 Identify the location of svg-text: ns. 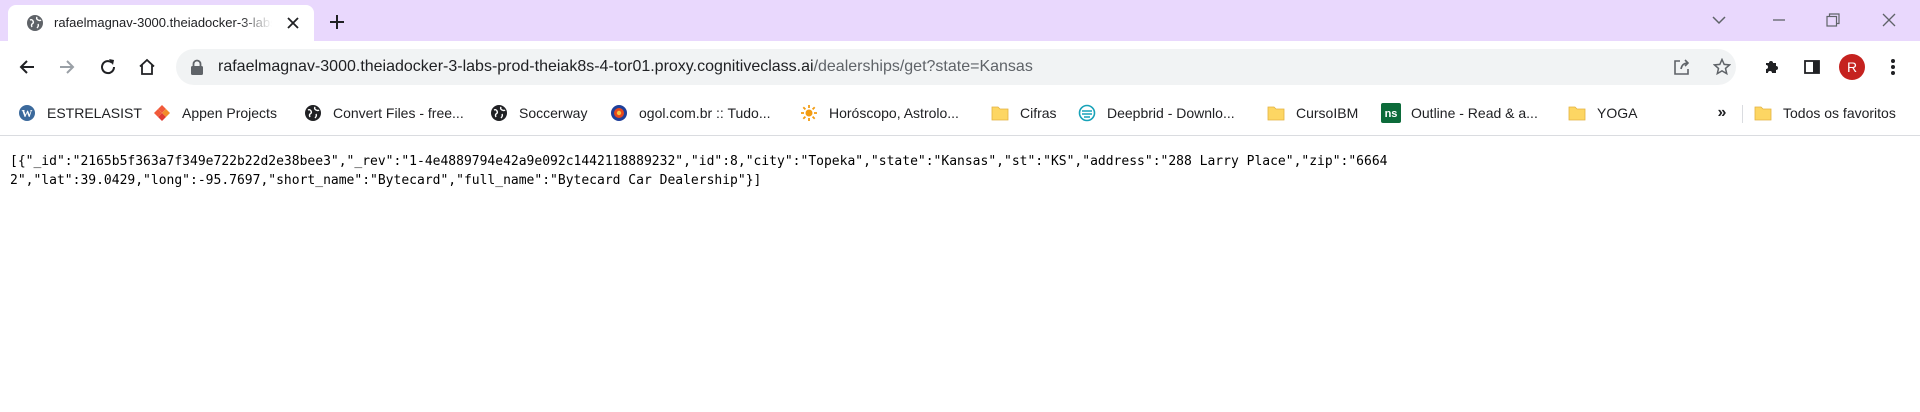
(1391, 114).